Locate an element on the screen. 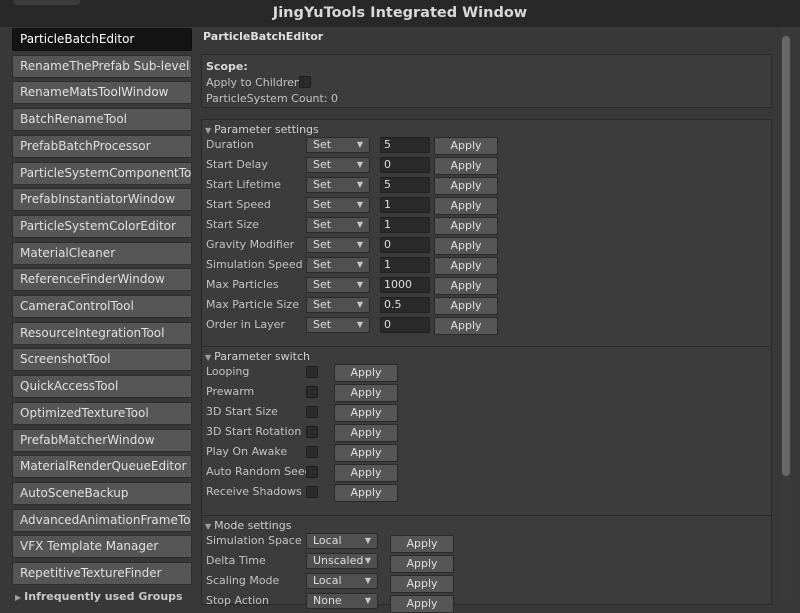 This screenshot has height=613, width=800. sidebar-item-batchrenametool: BatchRenameTool is located at coordinates (102, 120).